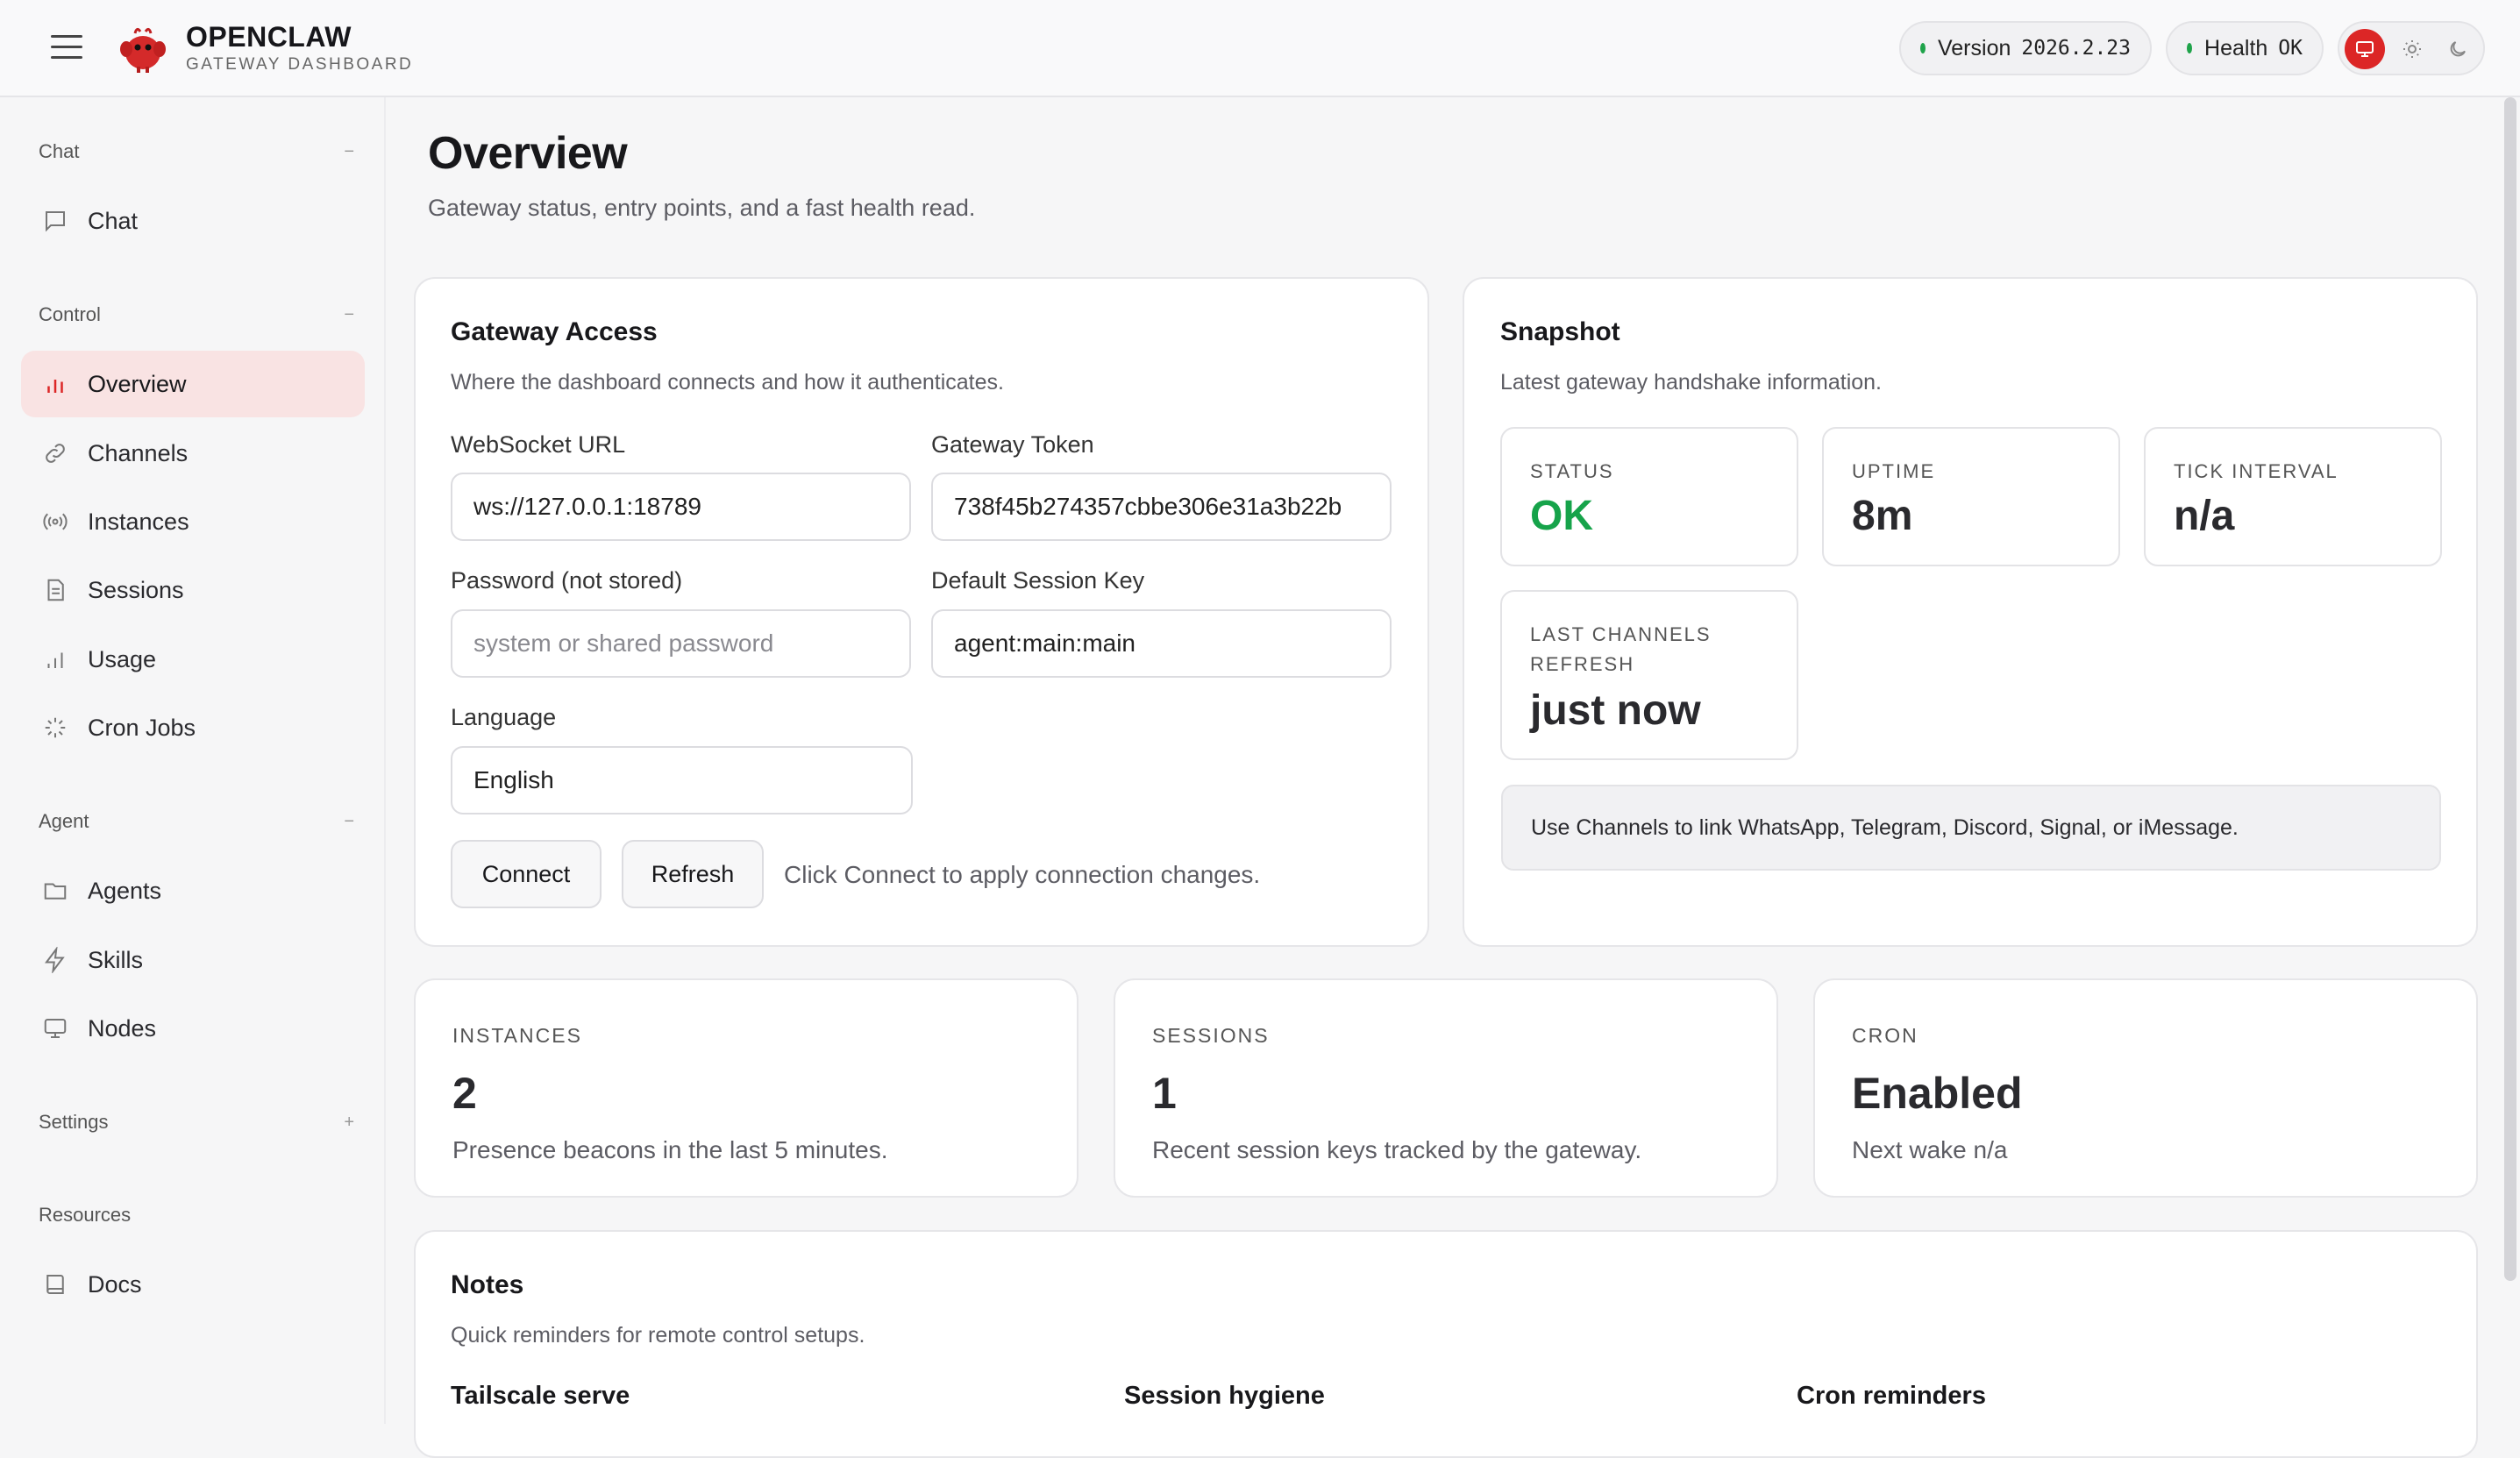 The width and height of the screenshot is (2520, 1458). What do you see at coordinates (517, 1035) in the screenshot?
I see `metric-label: INSTANCES` at bounding box center [517, 1035].